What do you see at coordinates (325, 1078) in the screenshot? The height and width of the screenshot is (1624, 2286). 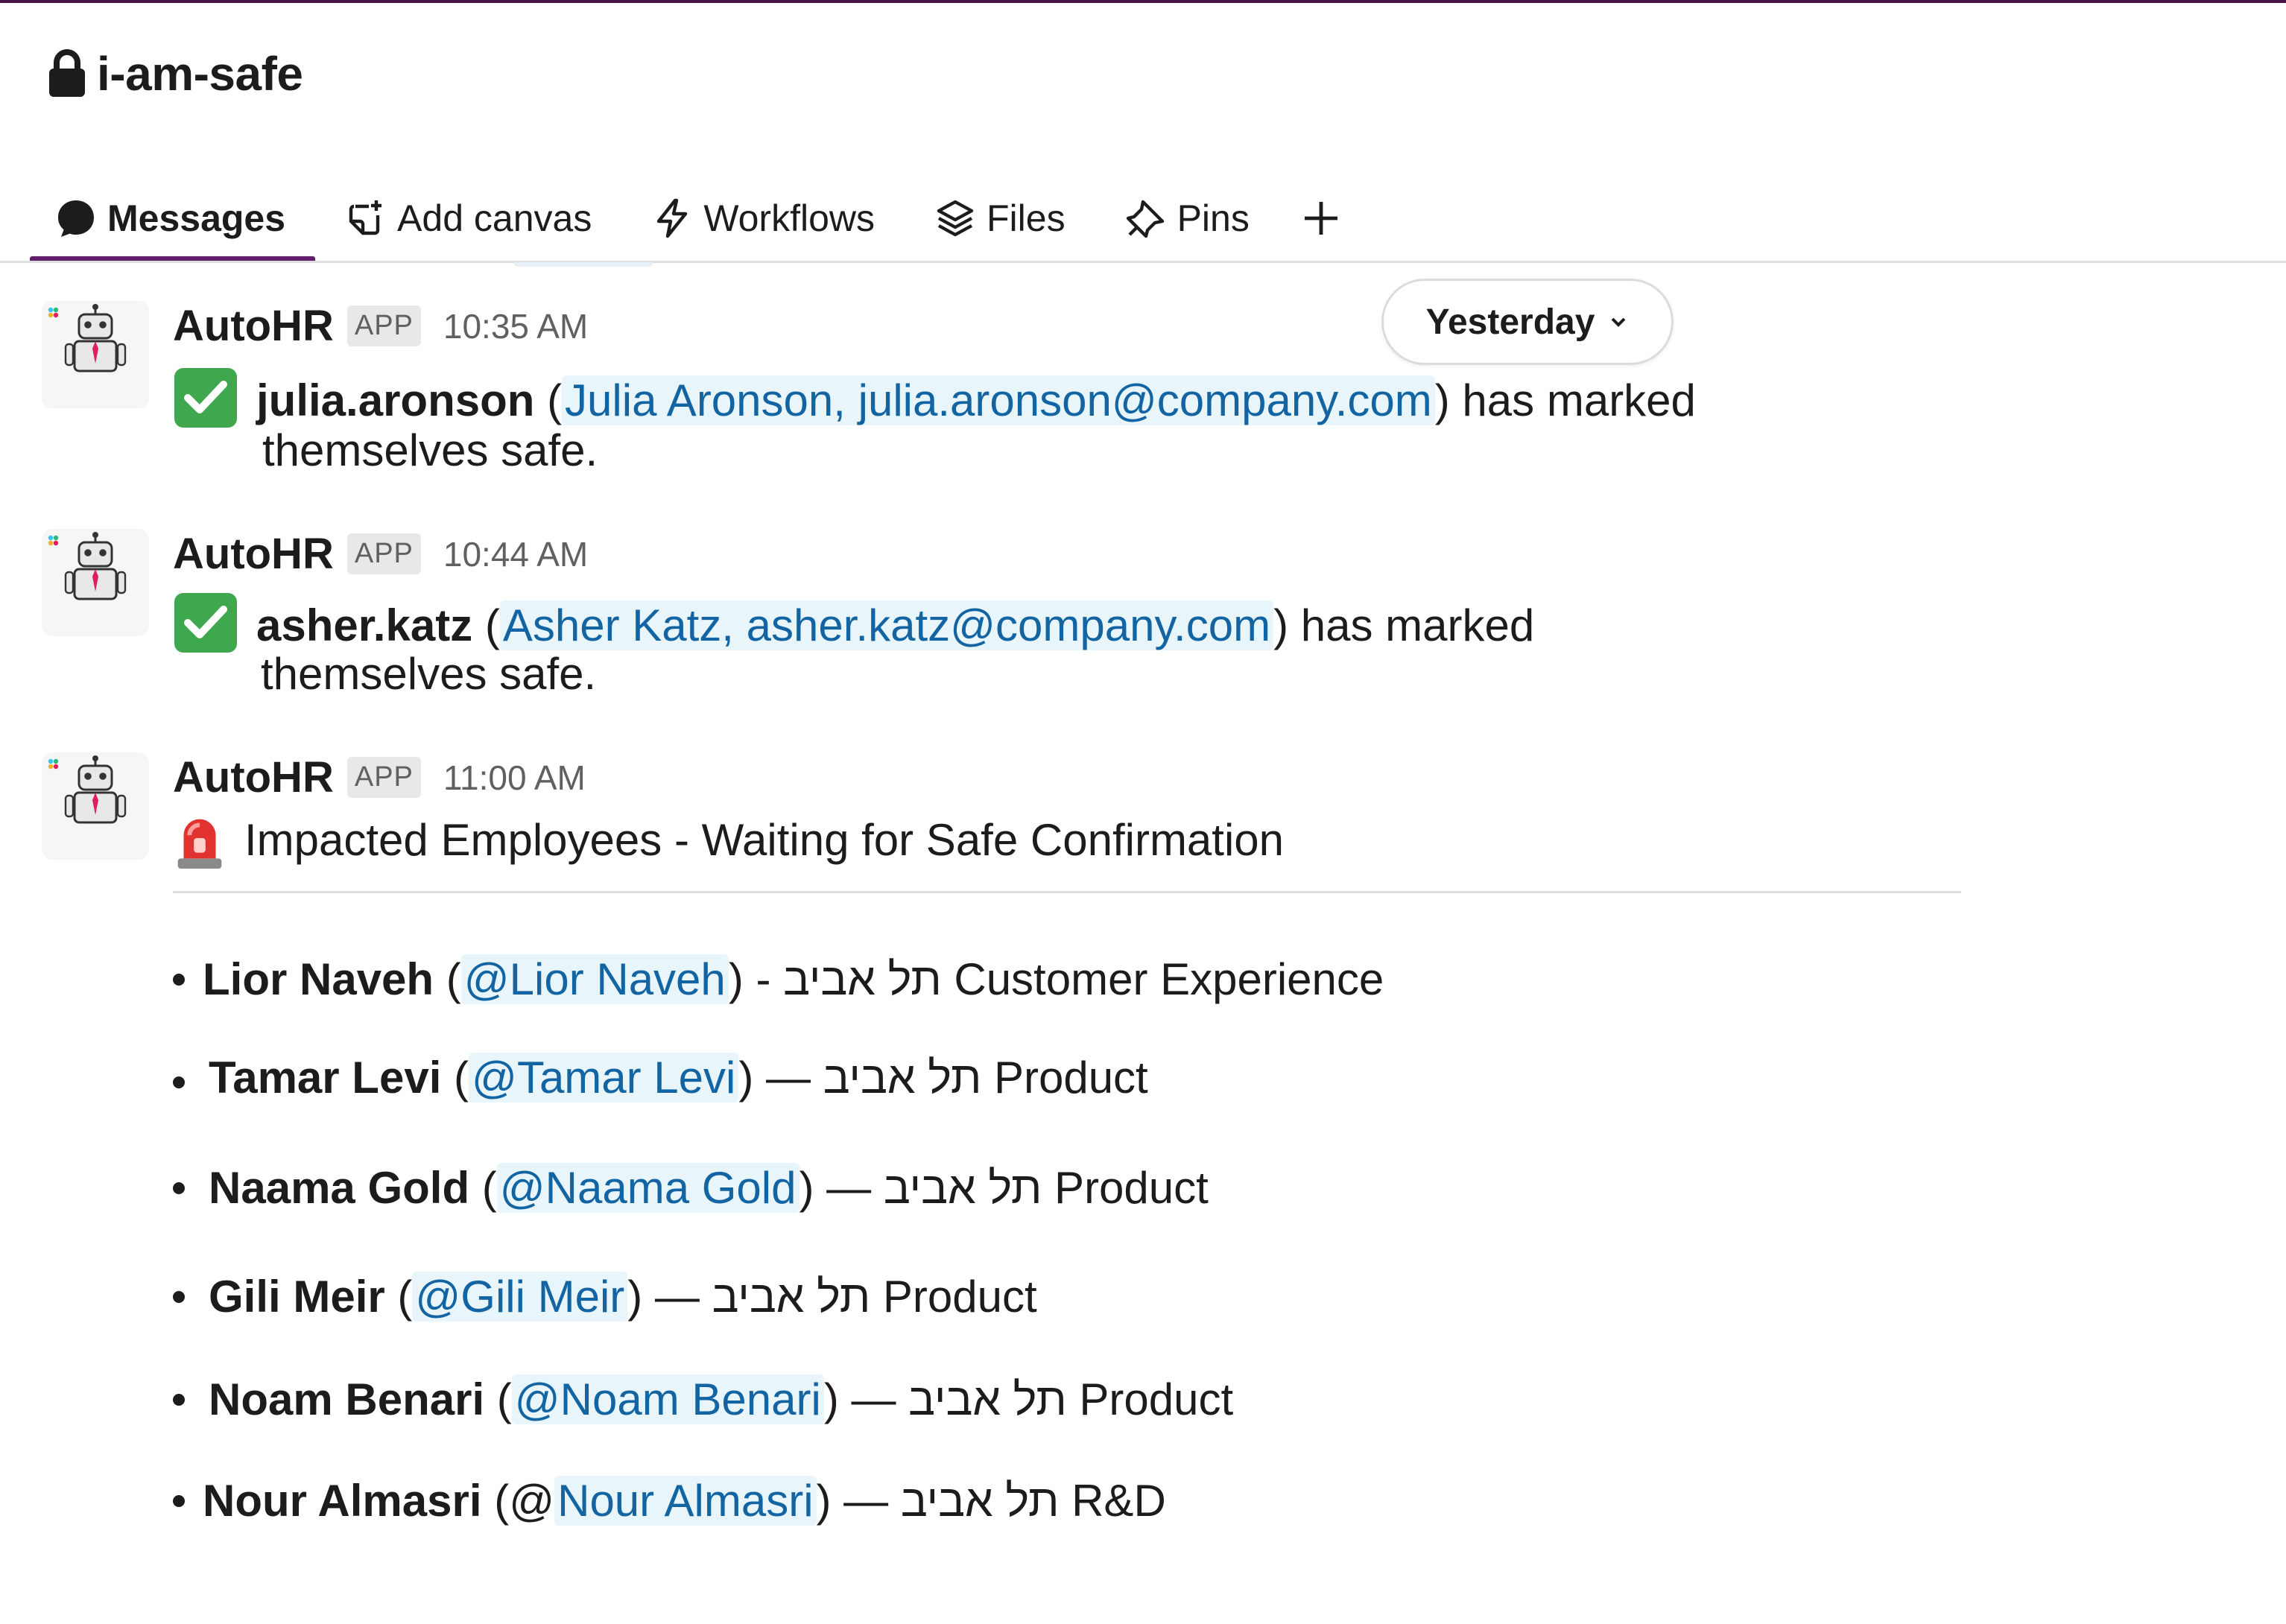 I see `employee-name: Tamar Levi` at bounding box center [325, 1078].